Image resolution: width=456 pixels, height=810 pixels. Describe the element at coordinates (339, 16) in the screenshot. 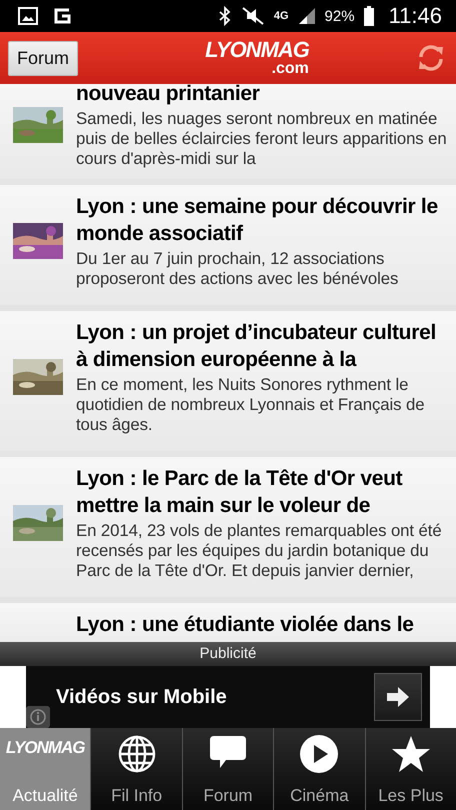

I see `battery-level: 92%` at that location.